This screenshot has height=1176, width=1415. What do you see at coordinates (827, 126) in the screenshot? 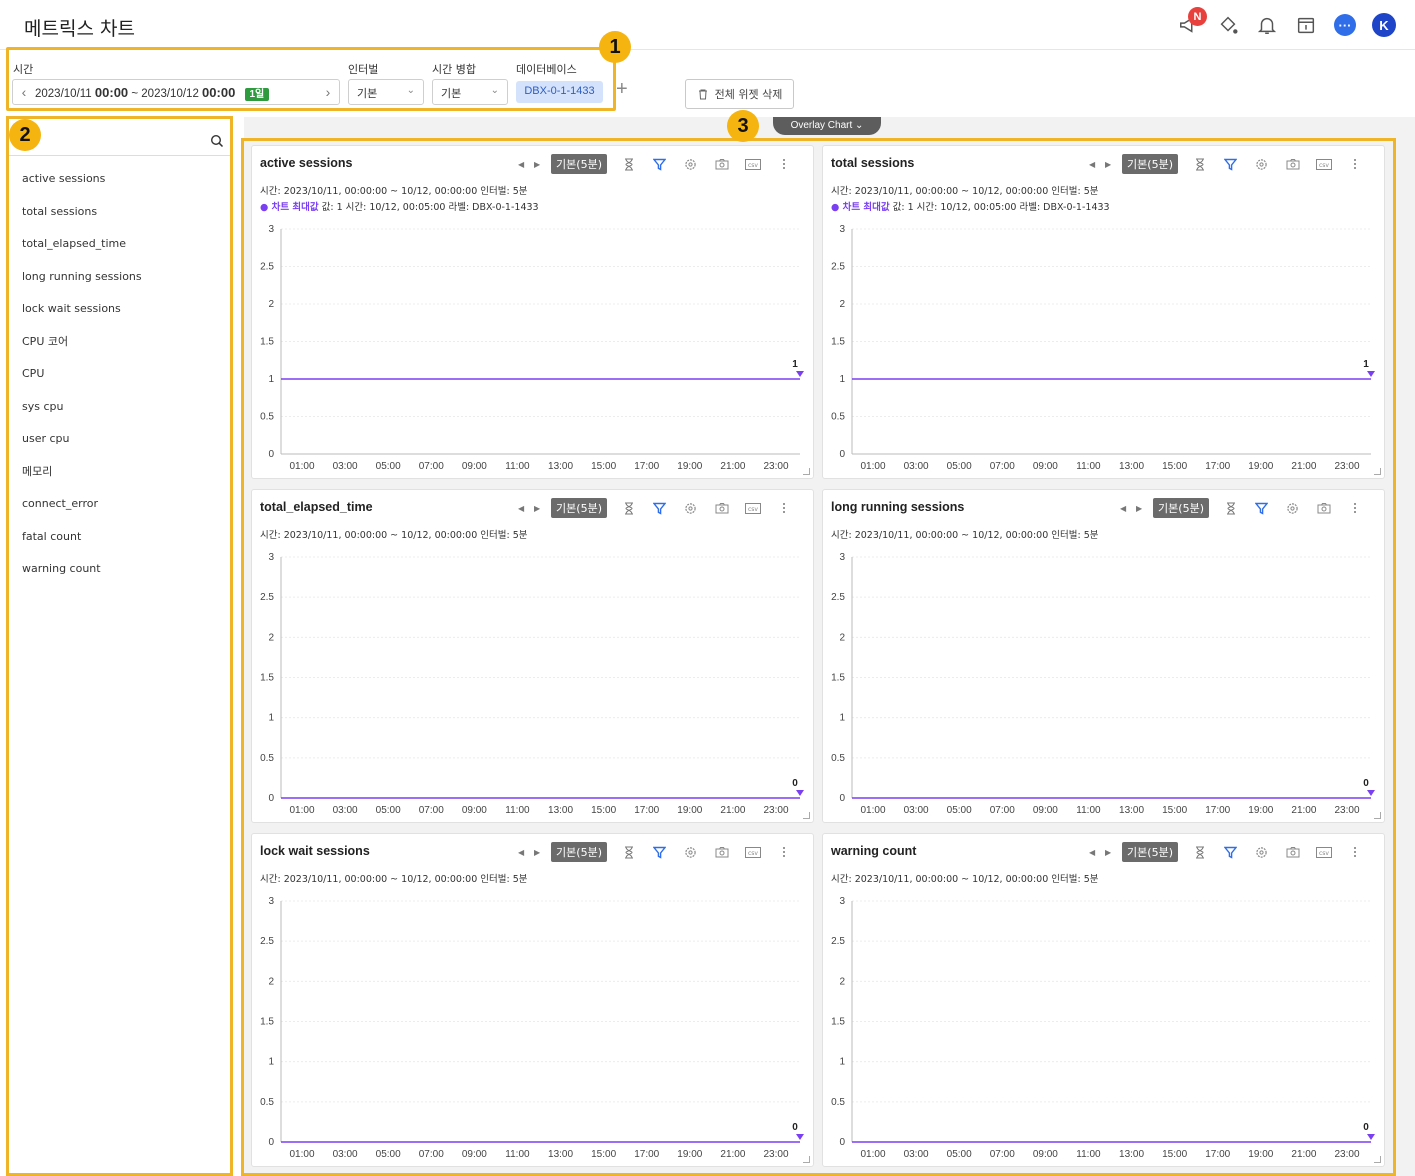
I see `overlay-chart-button: Overlay Chart ⌄` at bounding box center [827, 126].